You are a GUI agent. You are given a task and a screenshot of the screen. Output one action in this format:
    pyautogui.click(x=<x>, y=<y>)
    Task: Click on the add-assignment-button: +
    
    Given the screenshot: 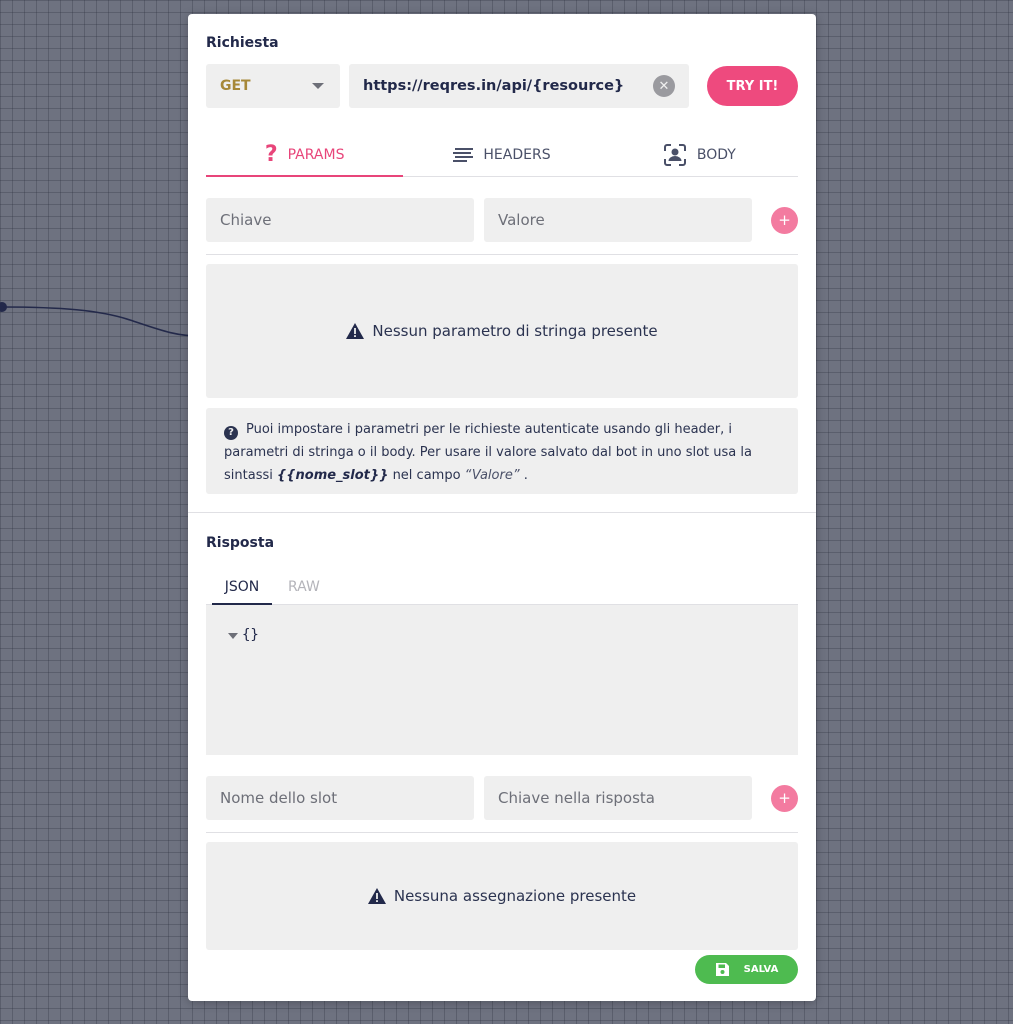 What is the action you would take?
    pyautogui.click(x=784, y=798)
    